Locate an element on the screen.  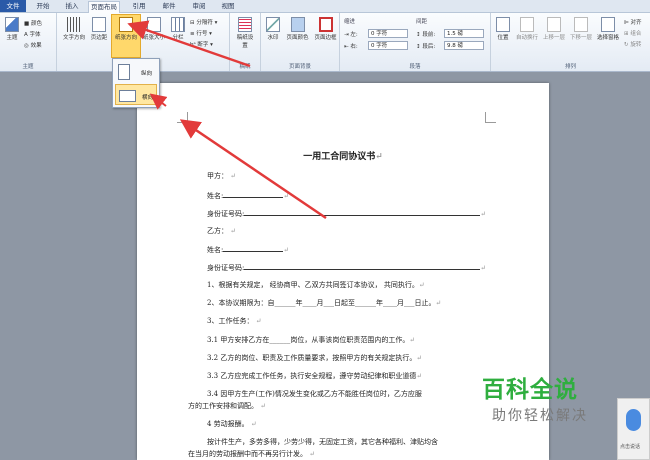
site-watermark: 百科全说 助你轻松解决 is located at coordinates (548, 397).